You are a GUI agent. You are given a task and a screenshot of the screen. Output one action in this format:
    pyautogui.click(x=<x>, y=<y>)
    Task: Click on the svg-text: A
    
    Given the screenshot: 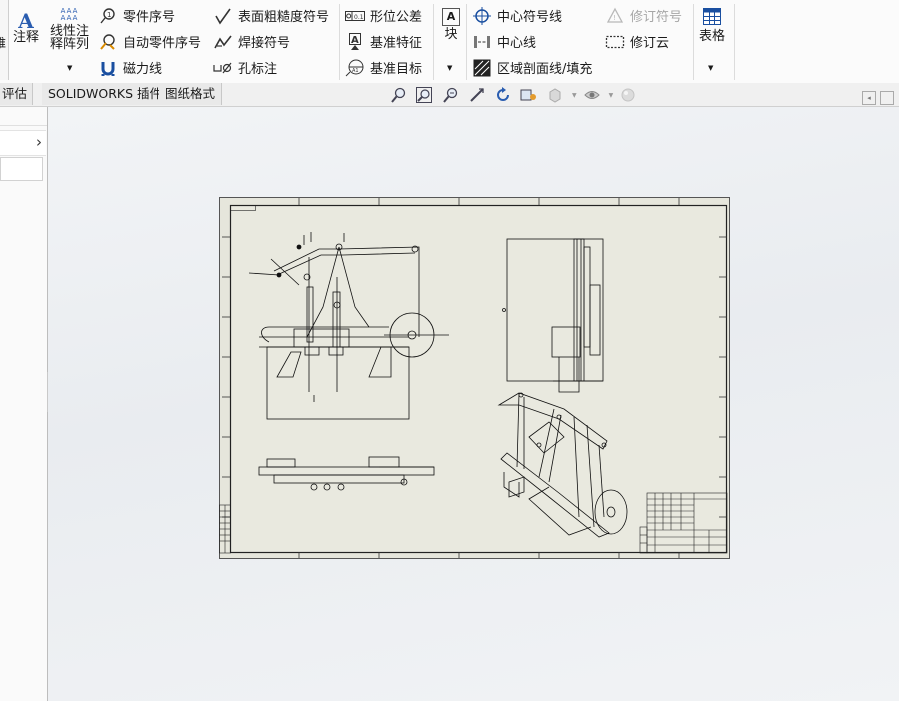 What is the action you would take?
    pyautogui.click(x=355, y=40)
    